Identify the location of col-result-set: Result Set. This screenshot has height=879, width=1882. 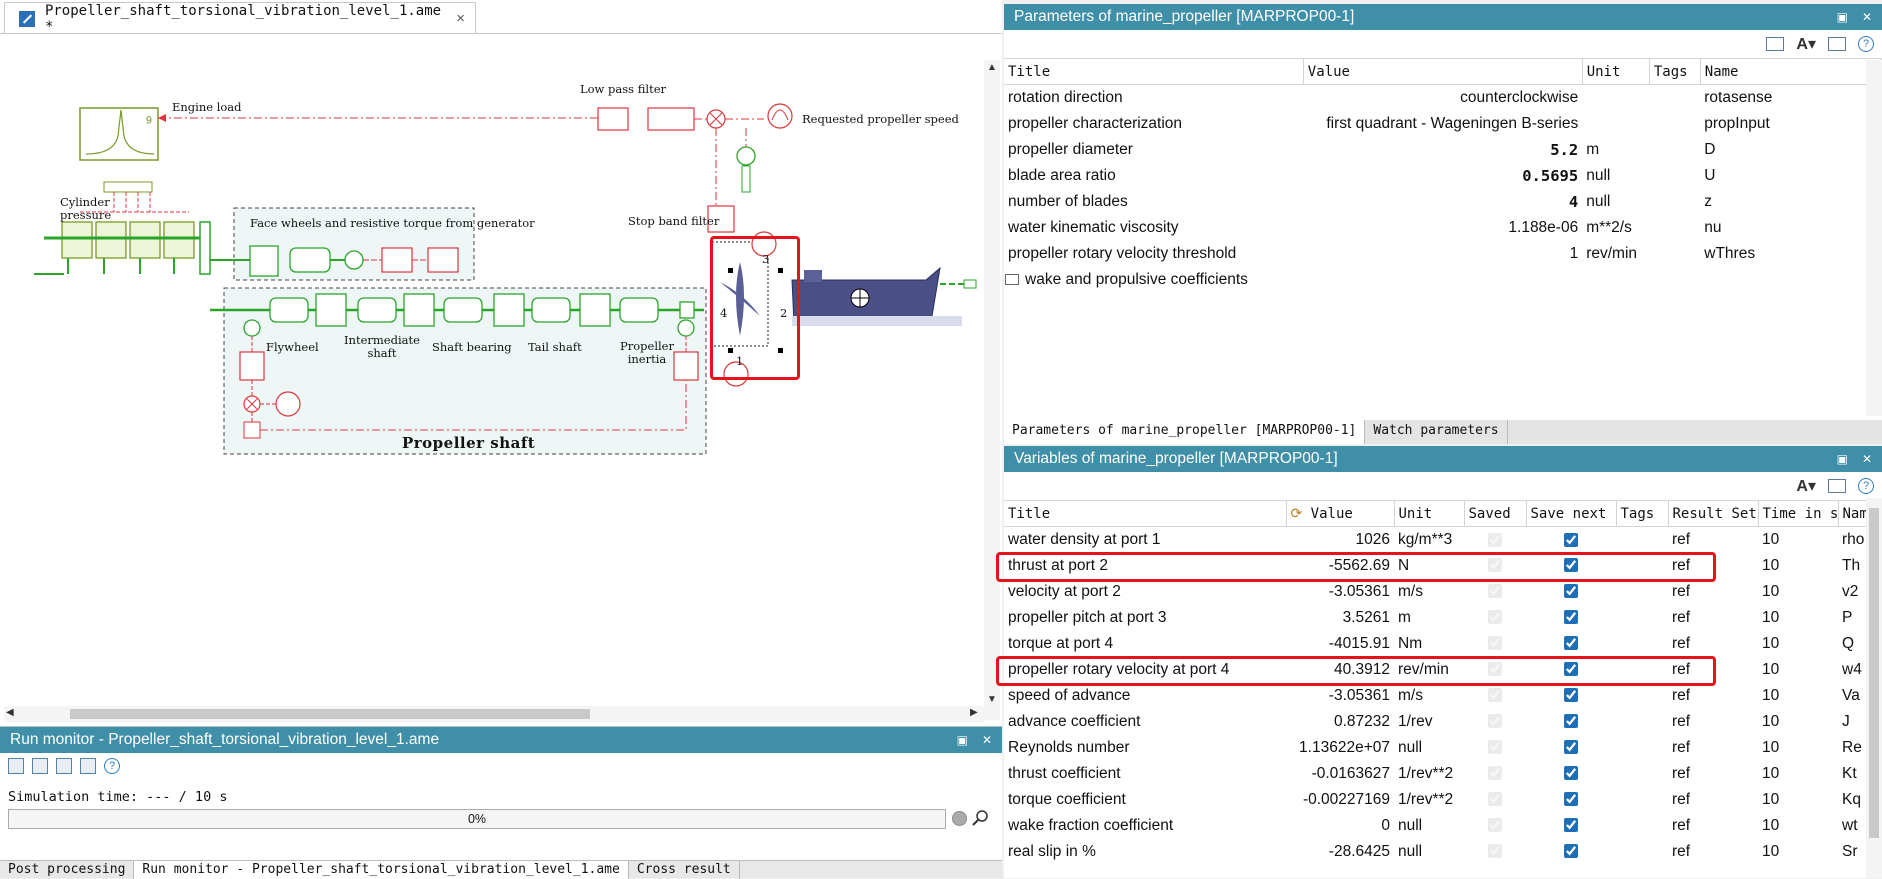
(1713, 513).